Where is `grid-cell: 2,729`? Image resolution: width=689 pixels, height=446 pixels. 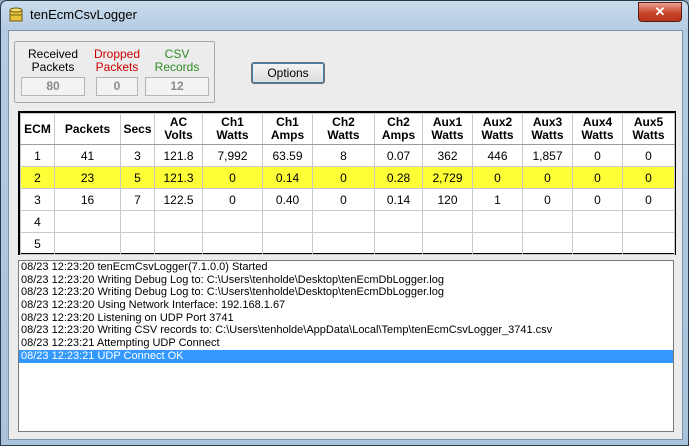
grid-cell: 2,729 is located at coordinates (447, 177).